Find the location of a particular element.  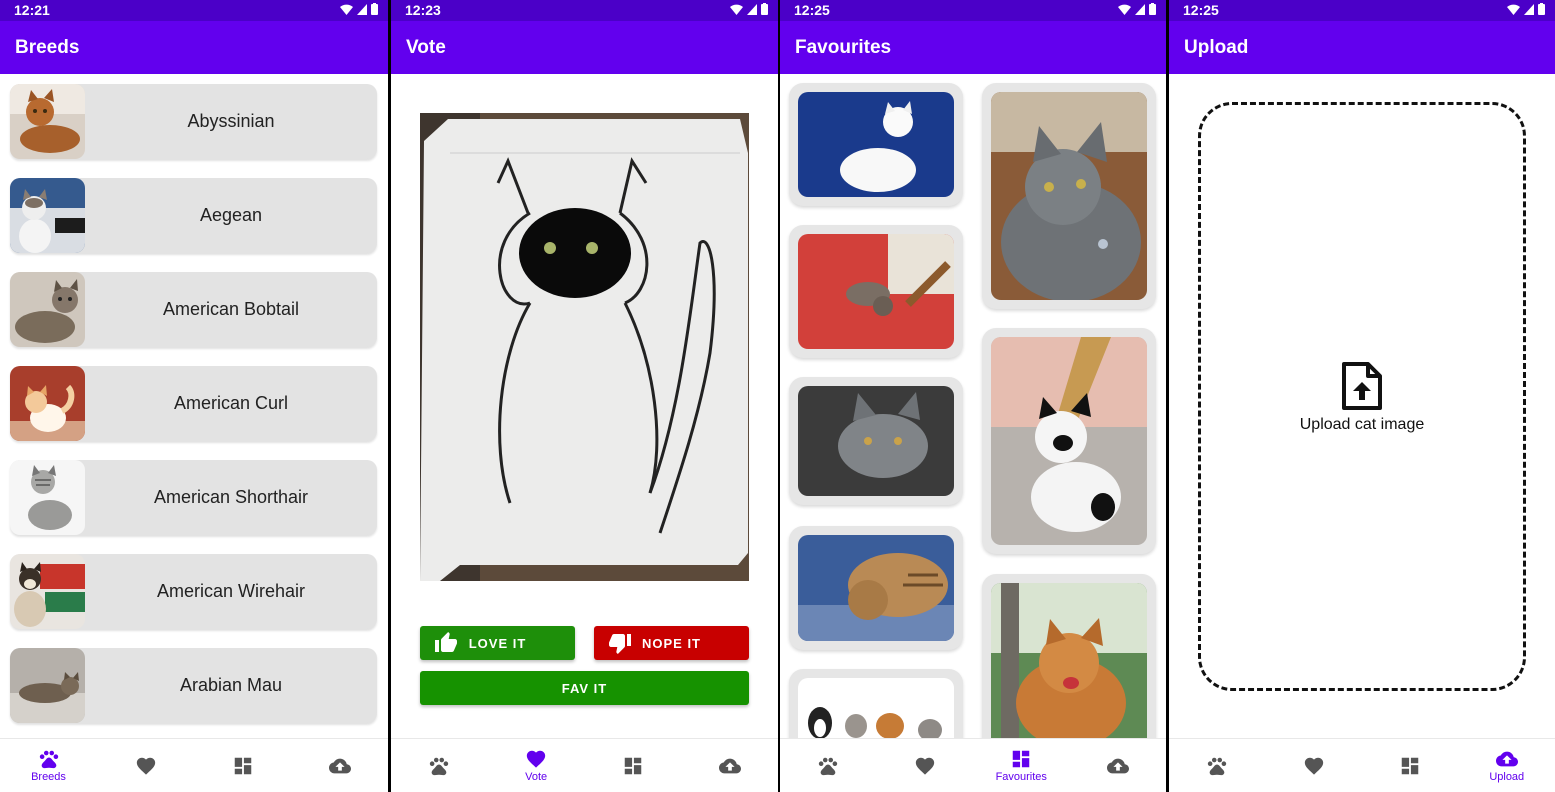

breed-name: Abyssinian is located at coordinates (231, 121).